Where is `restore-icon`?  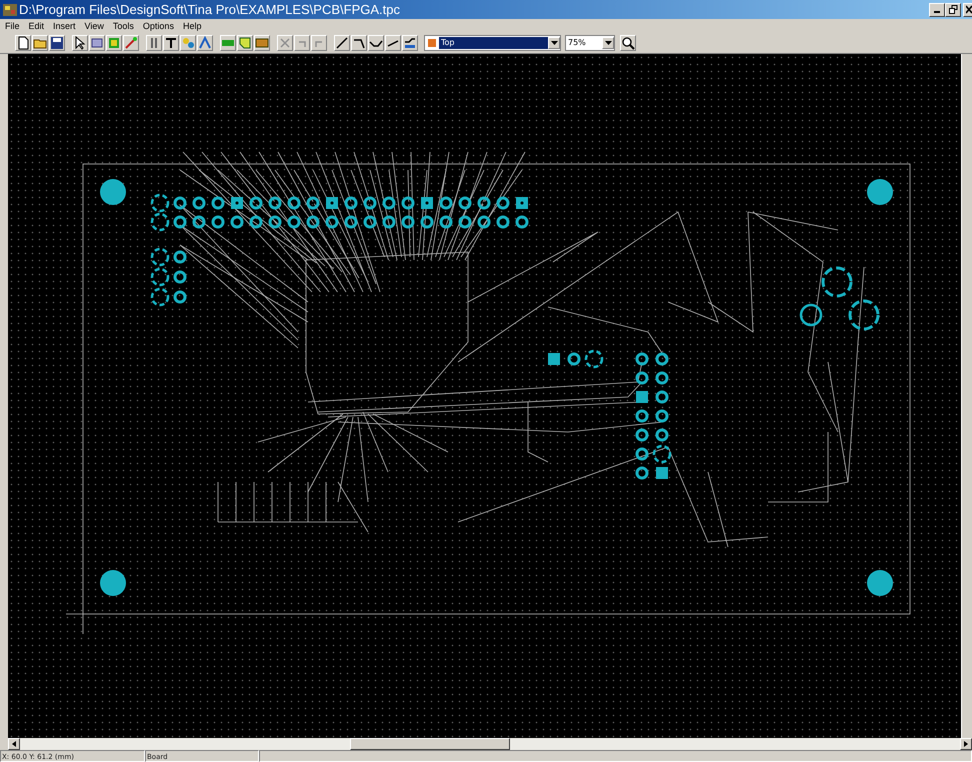
restore-icon is located at coordinates (953, 9).